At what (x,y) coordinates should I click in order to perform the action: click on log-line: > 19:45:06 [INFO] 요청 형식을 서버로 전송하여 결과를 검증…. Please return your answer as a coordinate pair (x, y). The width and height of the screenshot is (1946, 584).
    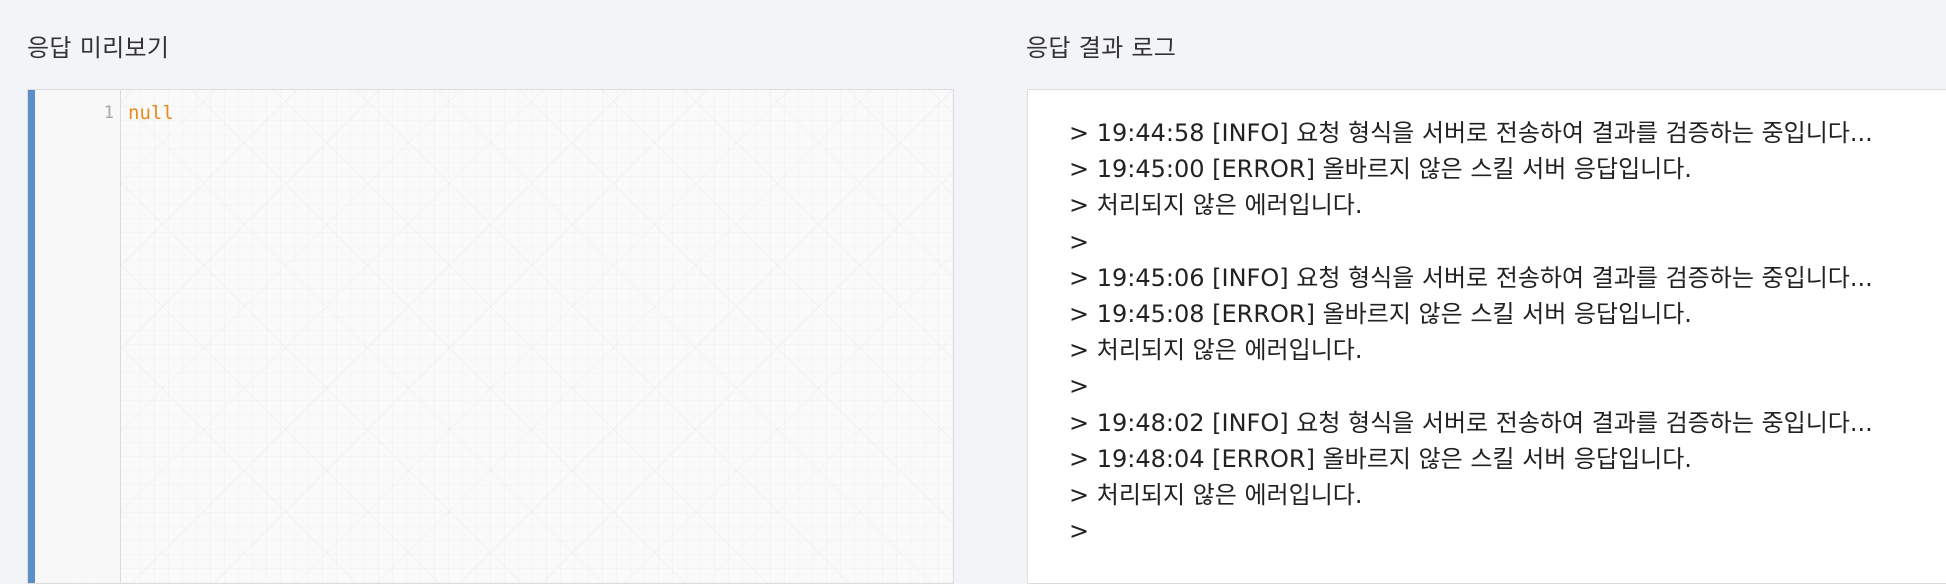
    Looking at the image, I should click on (1471, 277).